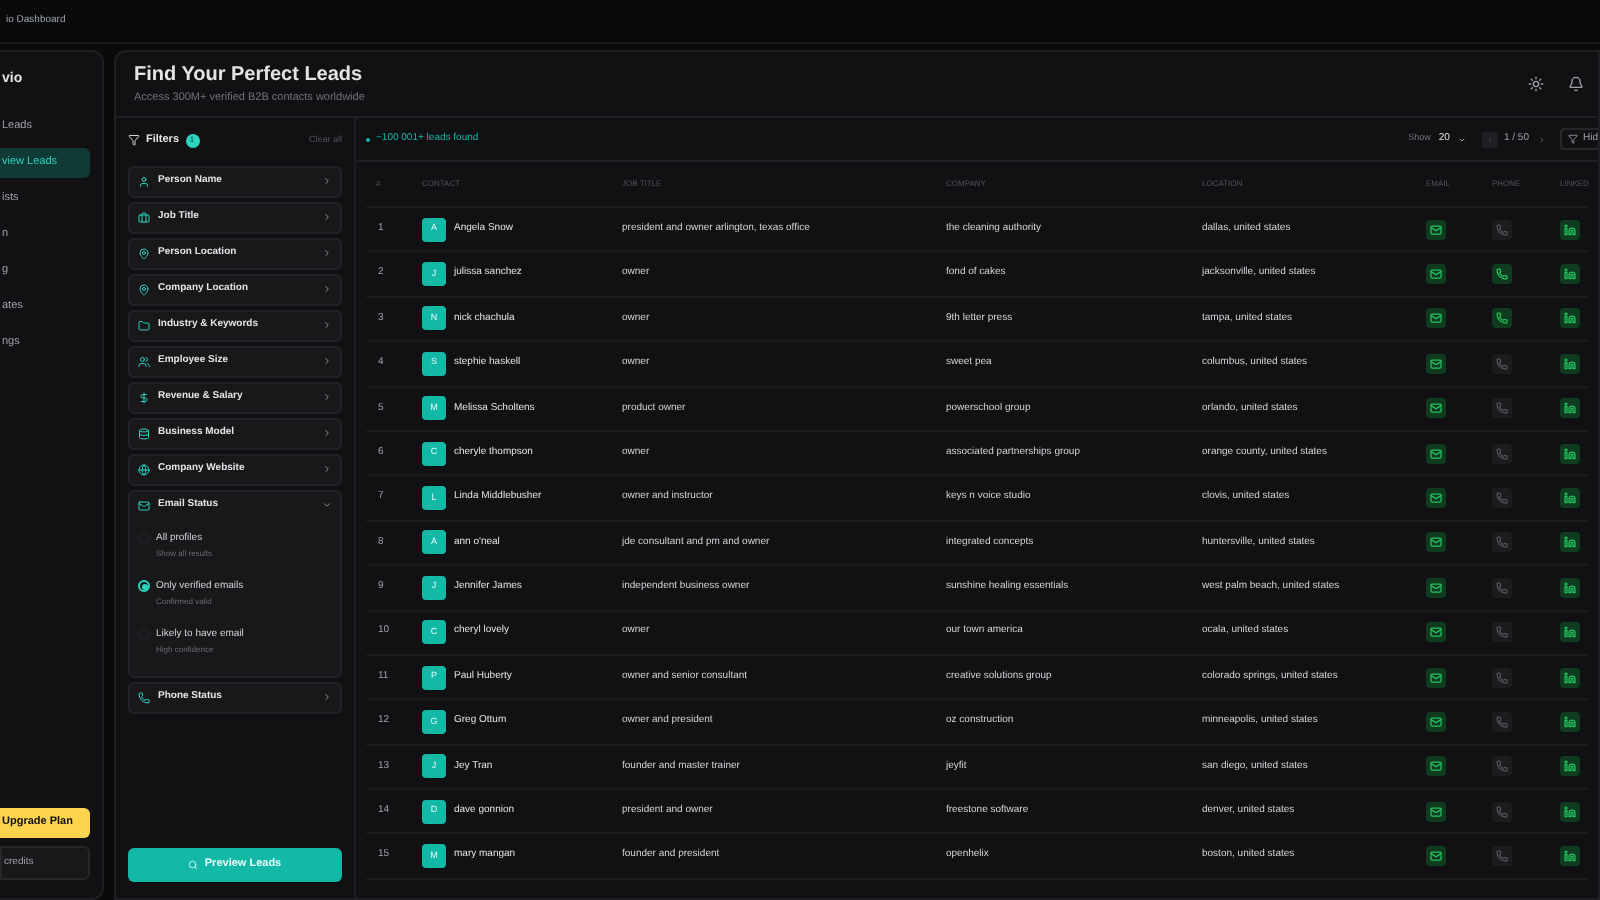 Image resolution: width=1600 pixels, height=900 pixels. What do you see at coordinates (193, 865) in the screenshot?
I see `search-icon` at bounding box center [193, 865].